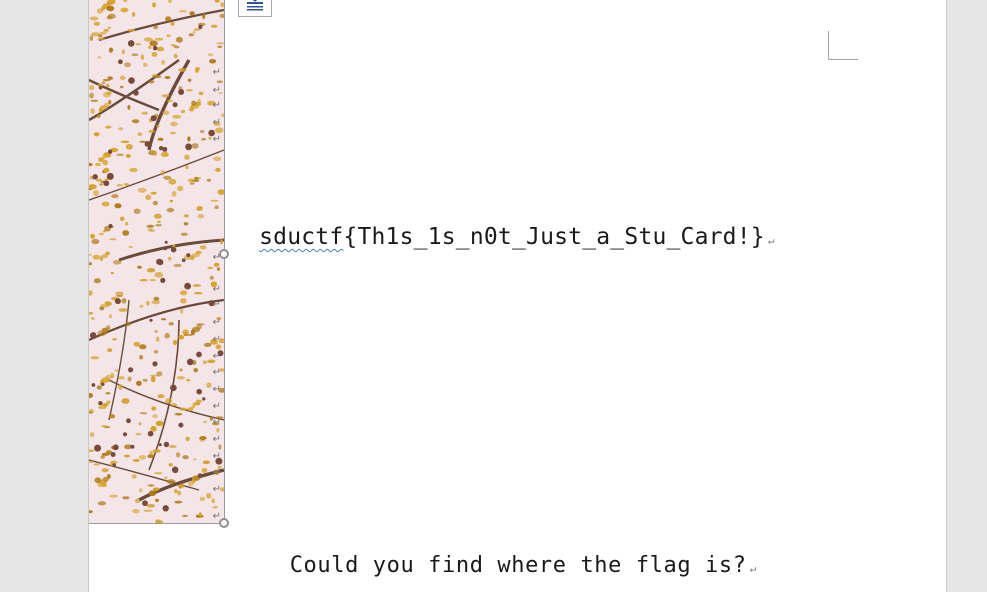 The image size is (987, 592). Describe the element at coordinates (212, 261) in the screenshot. I see `paragraph-marks-column: ↵ ↵ ↵ ↵ ↵ ↵ ↵ ↵ ↵ ↵ ↵ ↵ ↵ ↵ ↵ ↵ ↵ ↵ ↵ ↵` at that location.